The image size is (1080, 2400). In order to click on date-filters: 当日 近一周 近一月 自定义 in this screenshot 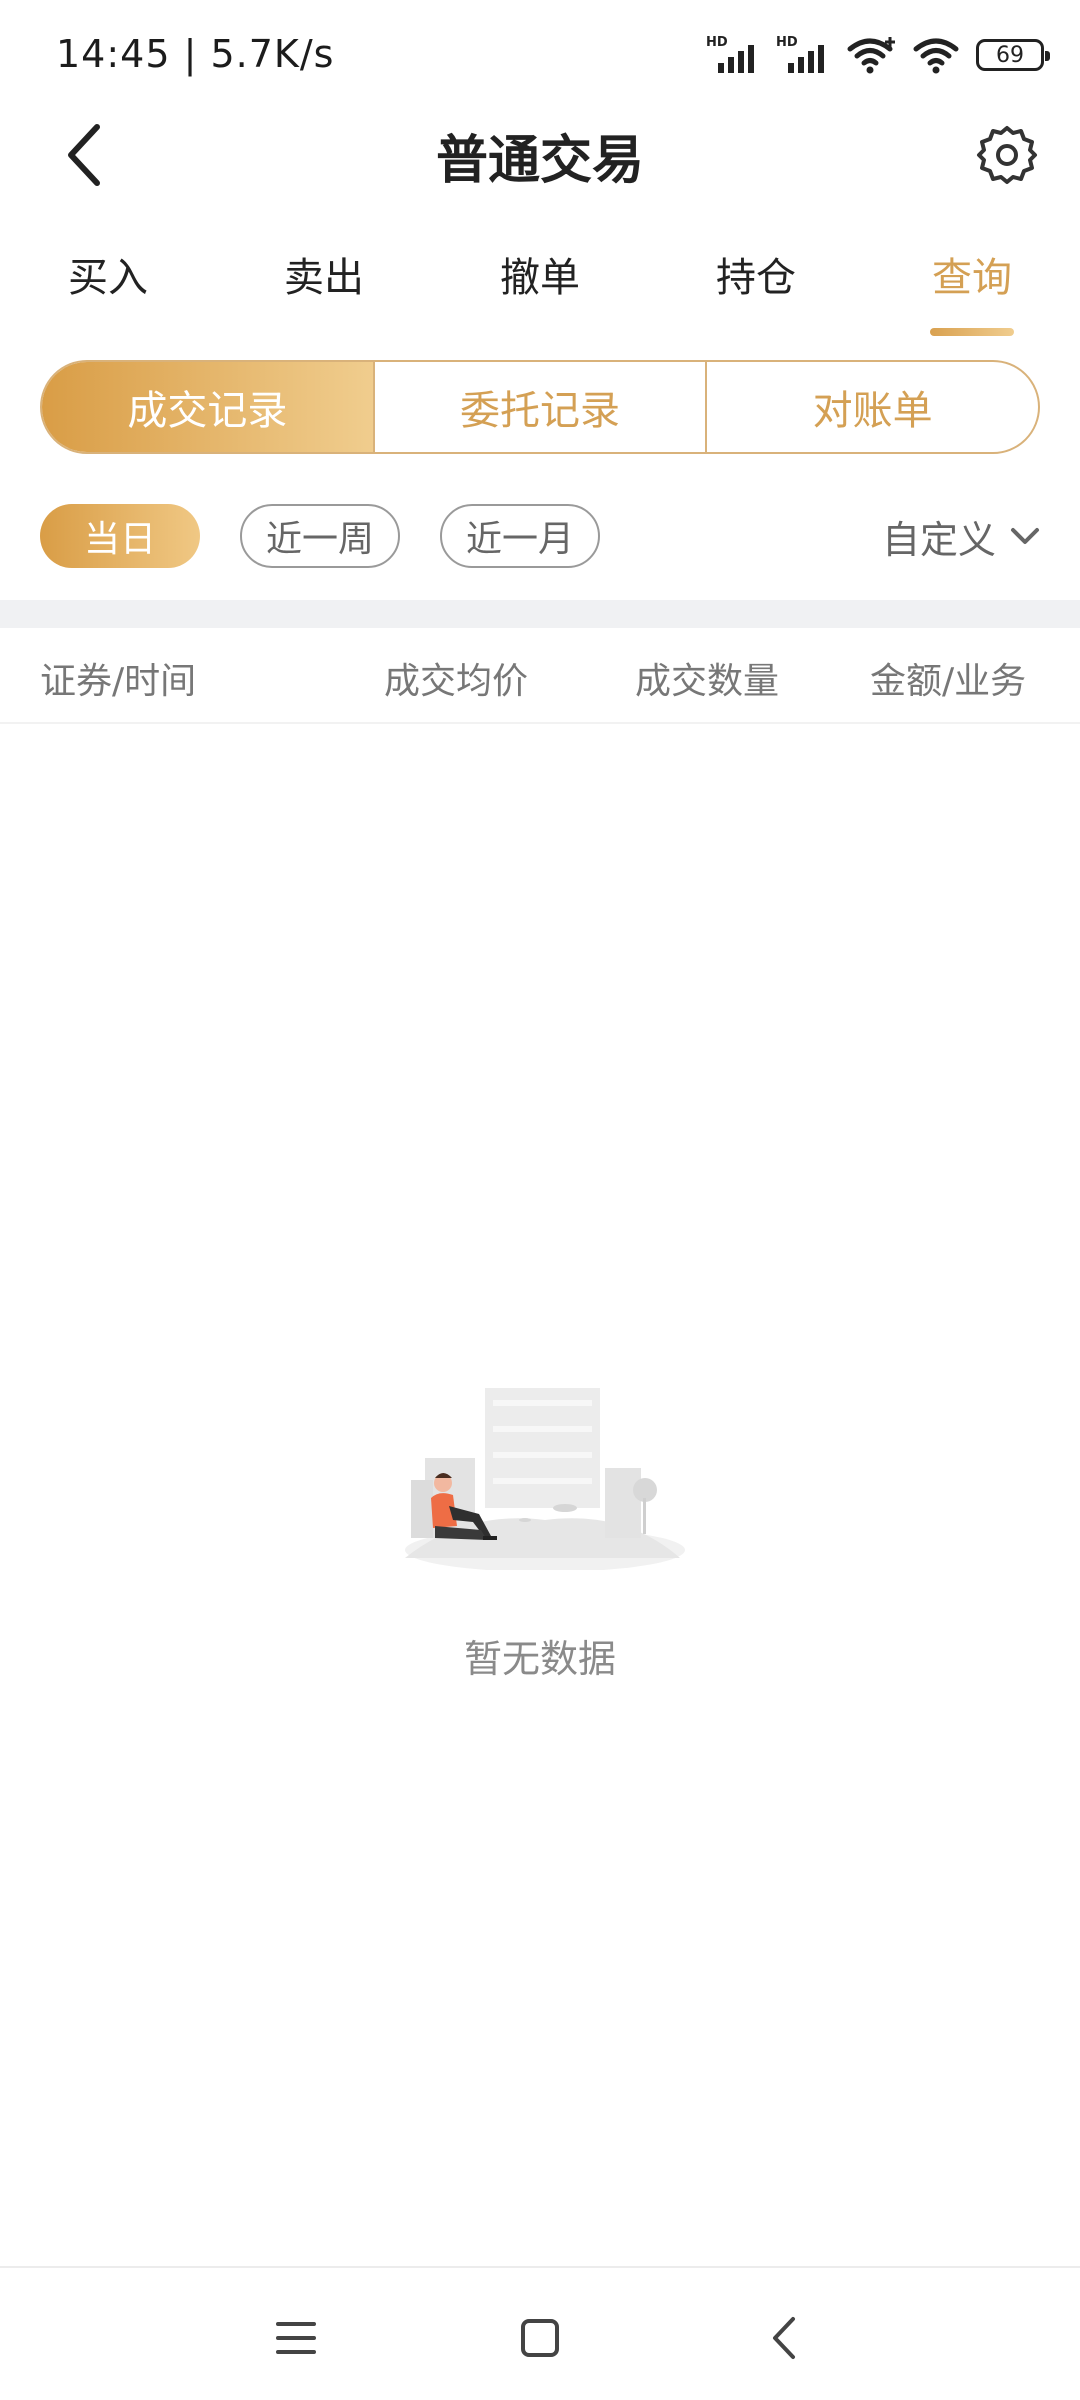, I will do `click(540, 536)`.